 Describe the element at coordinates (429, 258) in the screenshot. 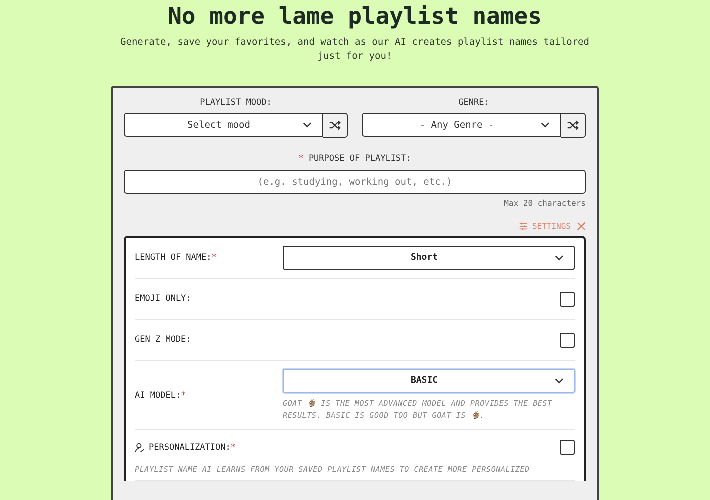

I see `dropdown: Short` at that location.